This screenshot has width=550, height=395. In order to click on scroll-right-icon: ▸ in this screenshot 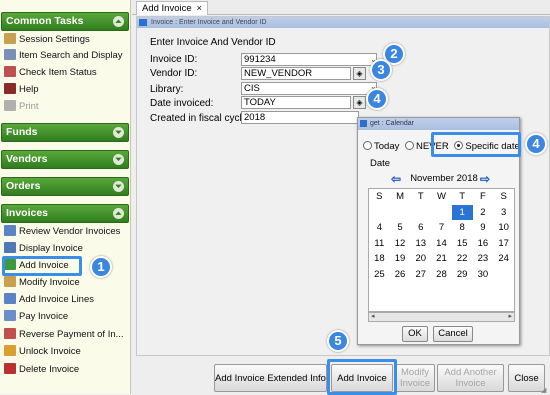, I will do `click(510, 317)`.